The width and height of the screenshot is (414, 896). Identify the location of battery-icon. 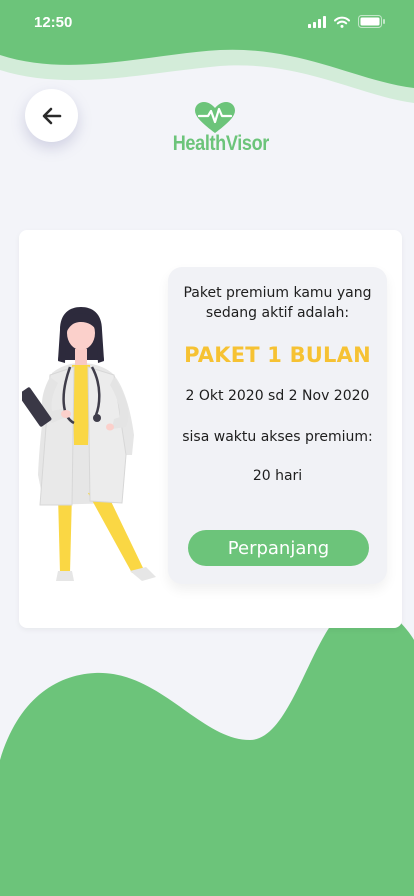
(371, 21).